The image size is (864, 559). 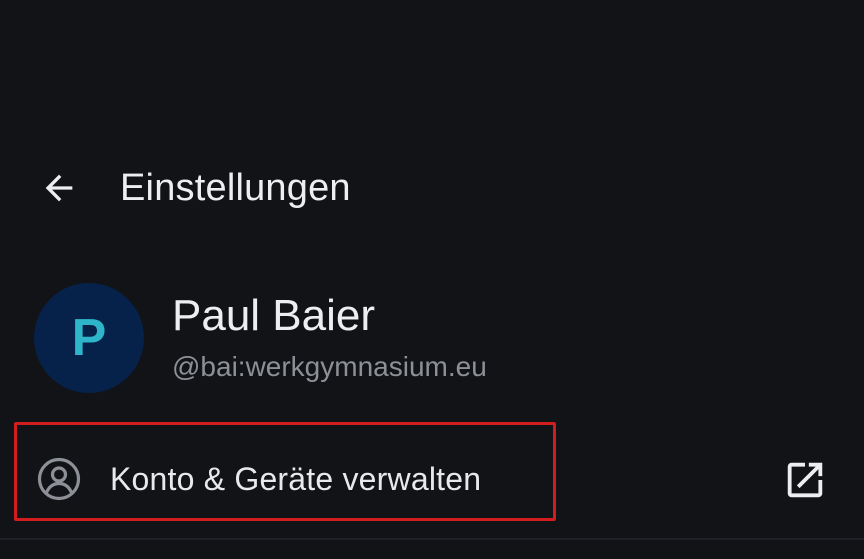 What do you see at coordinates (296, 479) in the screenshot?
I see `manage-account-devices-label: Konto & Geräte verwalten` at bounding box center [296, 479].